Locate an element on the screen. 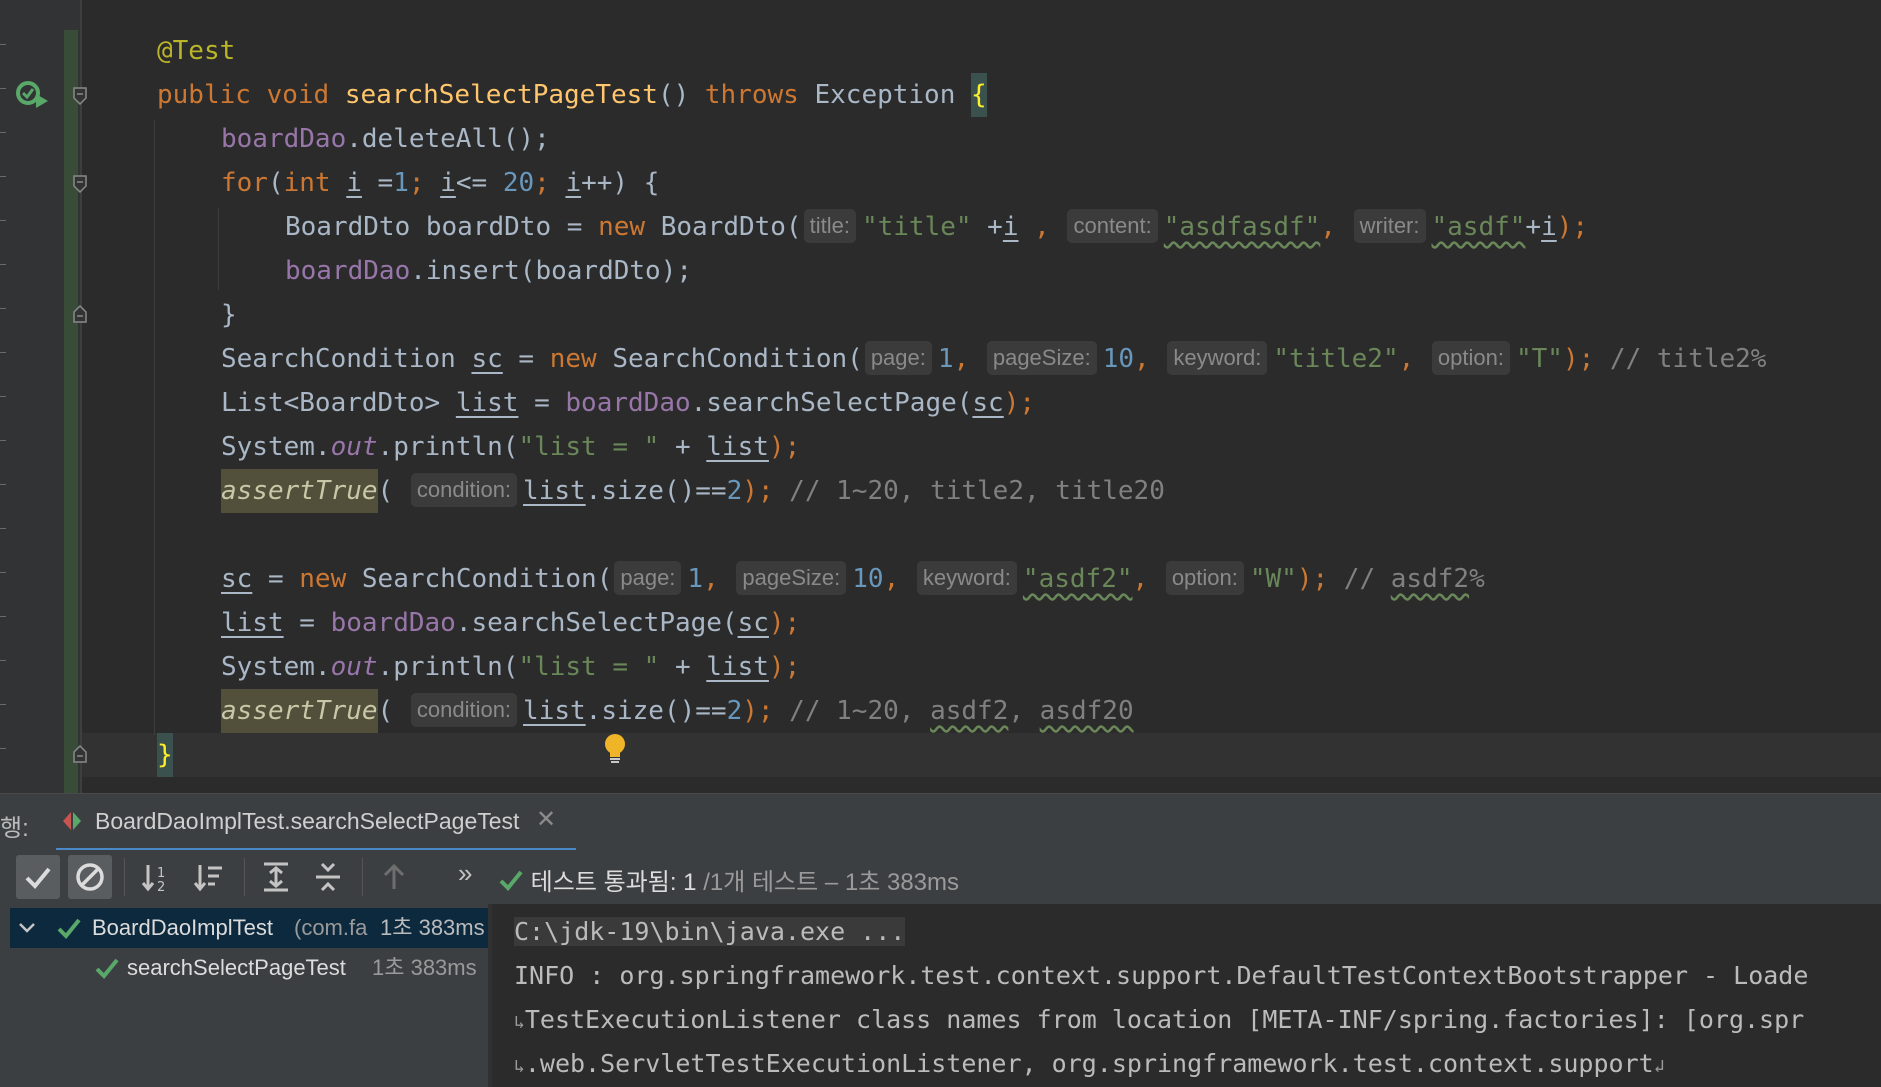 This screenshot has width=1881, height=1087. param-hint: writer: is located at coordinates (1389, 226).